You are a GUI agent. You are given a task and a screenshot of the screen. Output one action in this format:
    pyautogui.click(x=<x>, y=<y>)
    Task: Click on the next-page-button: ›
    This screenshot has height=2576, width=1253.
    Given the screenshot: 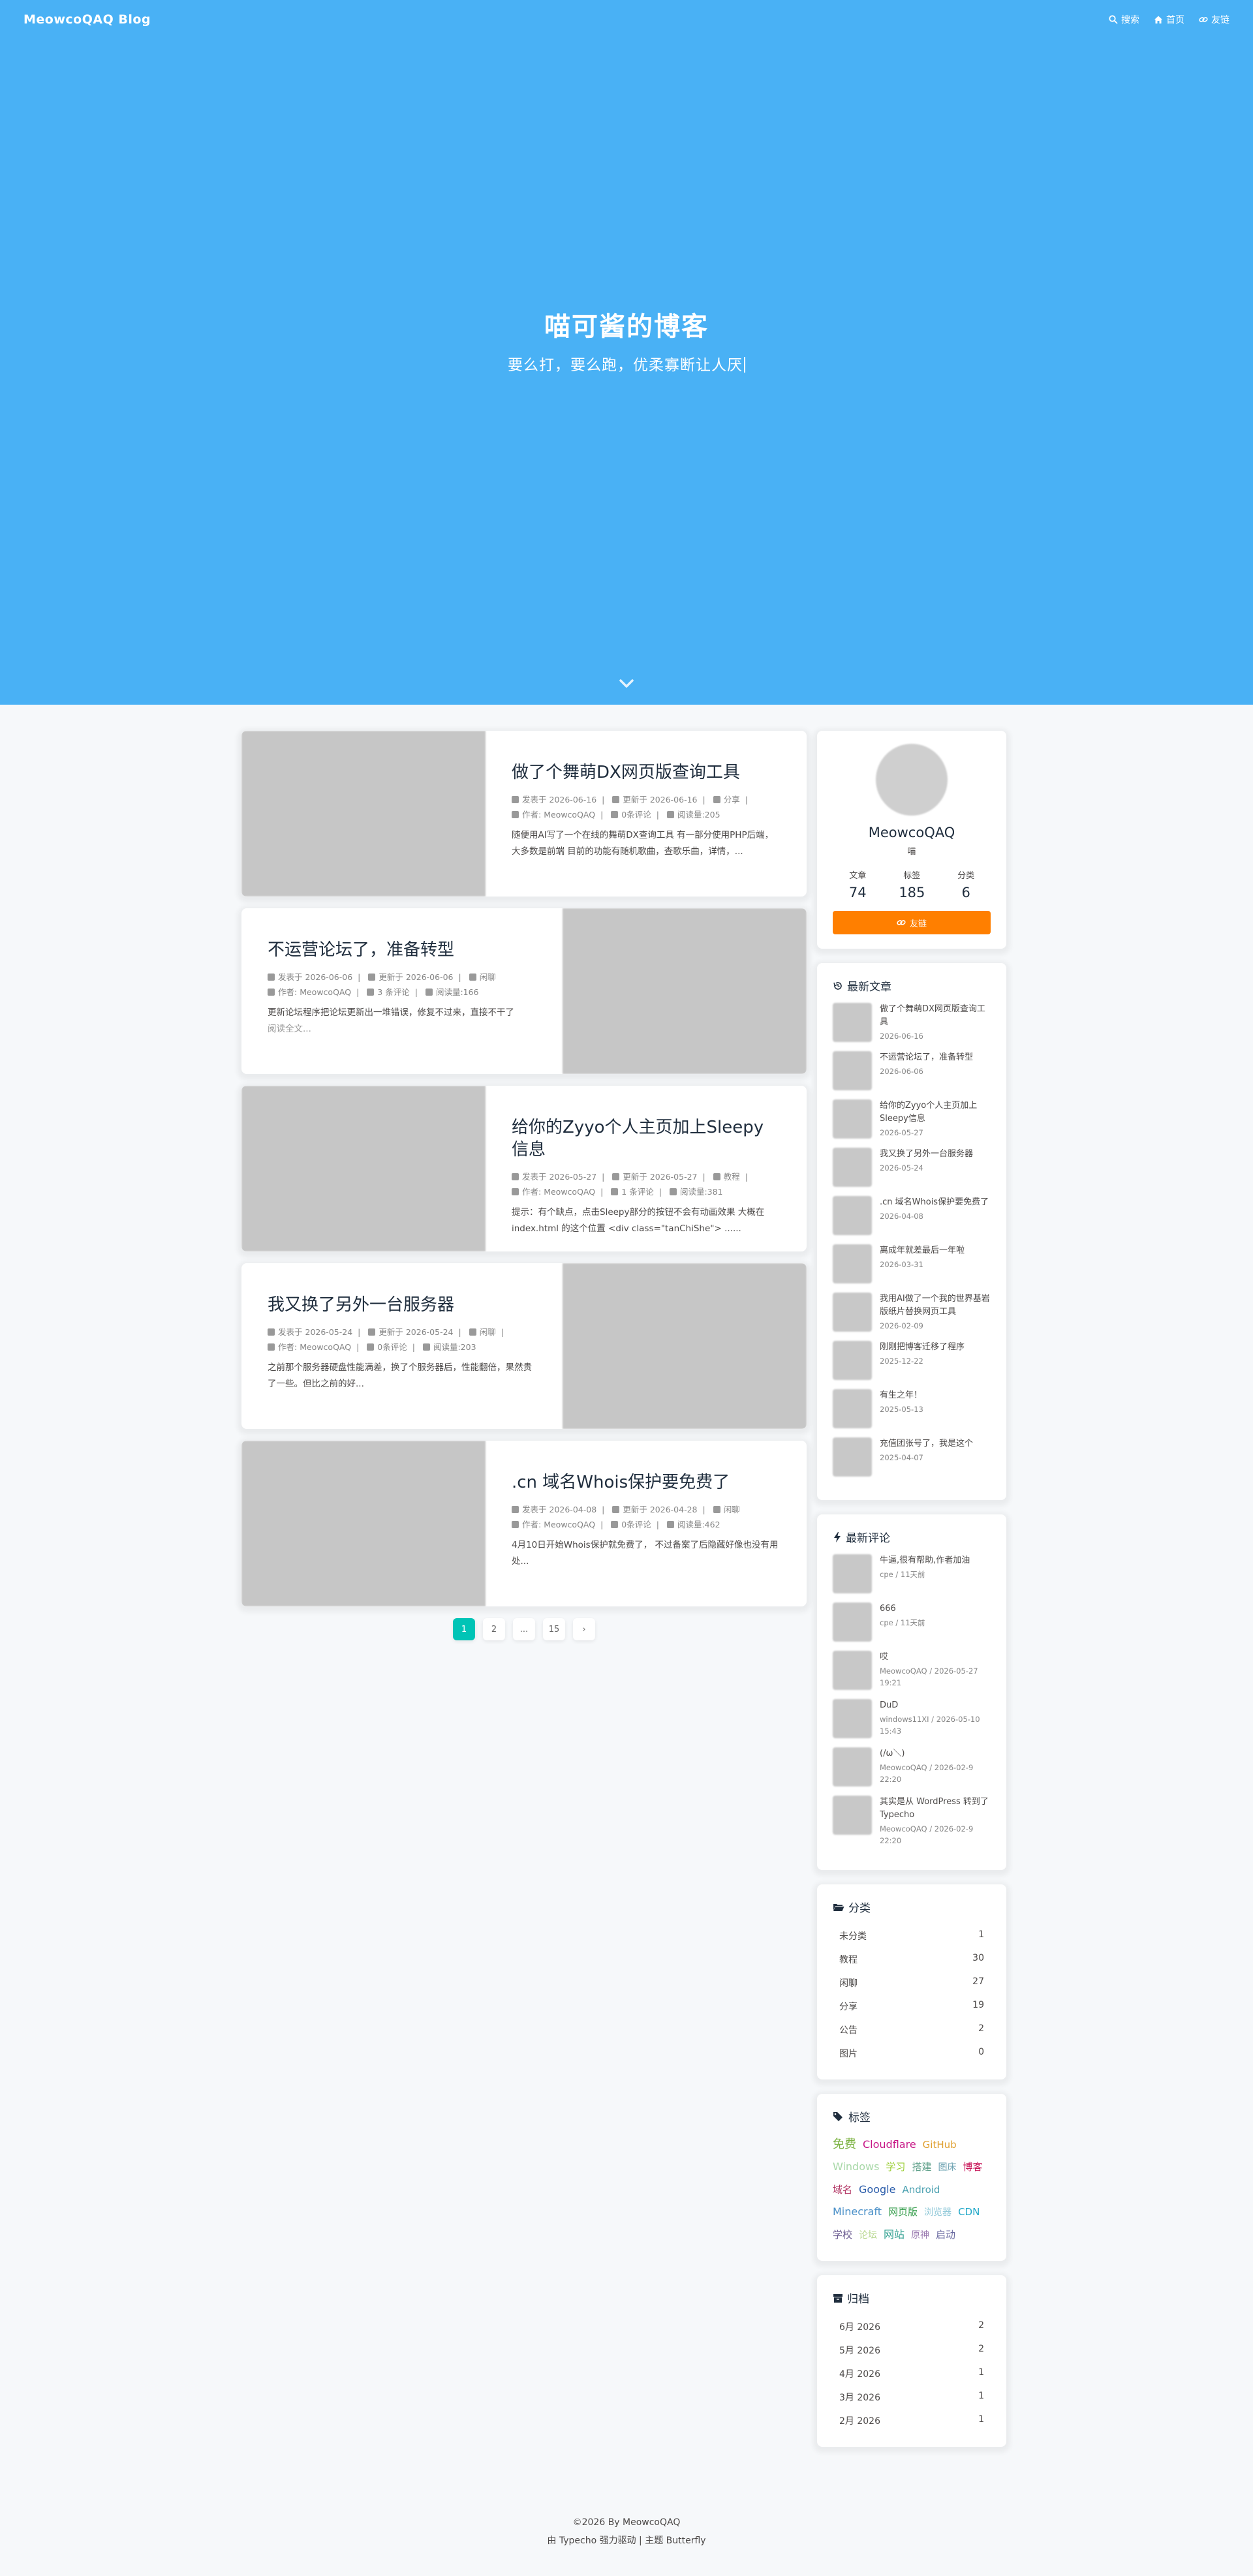 What is the action you would take?
    pyautogui.click(x=584, y=1629)
    